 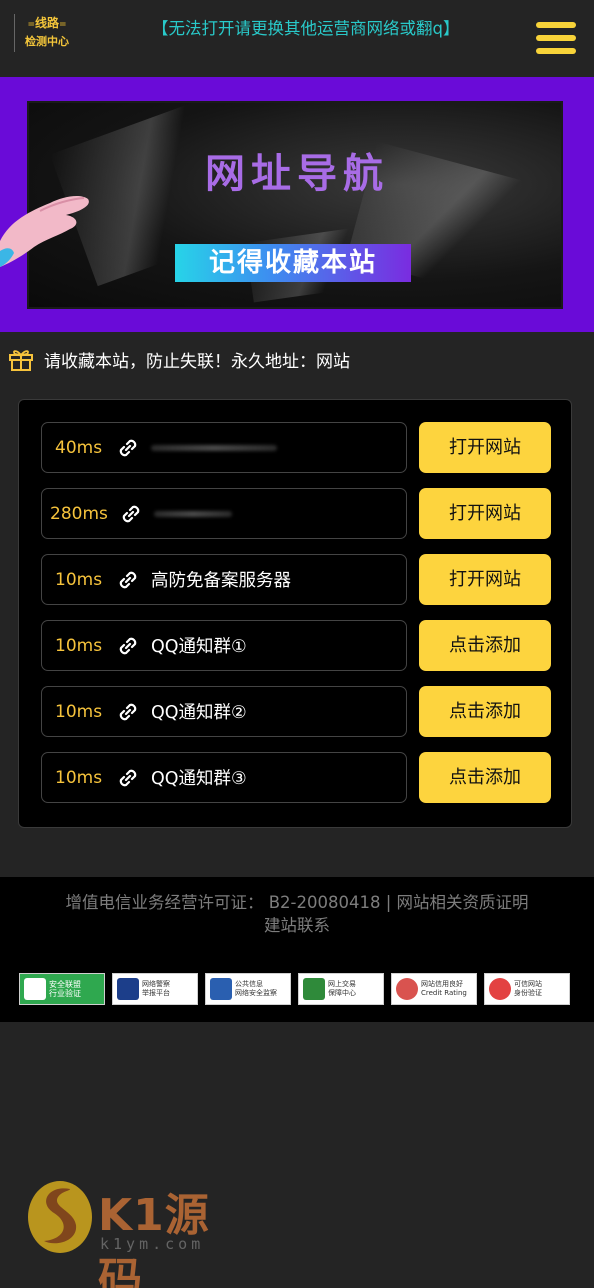 I want to click on license-label: 增值电信业务经营许可证：, so click(x=164, y=902).